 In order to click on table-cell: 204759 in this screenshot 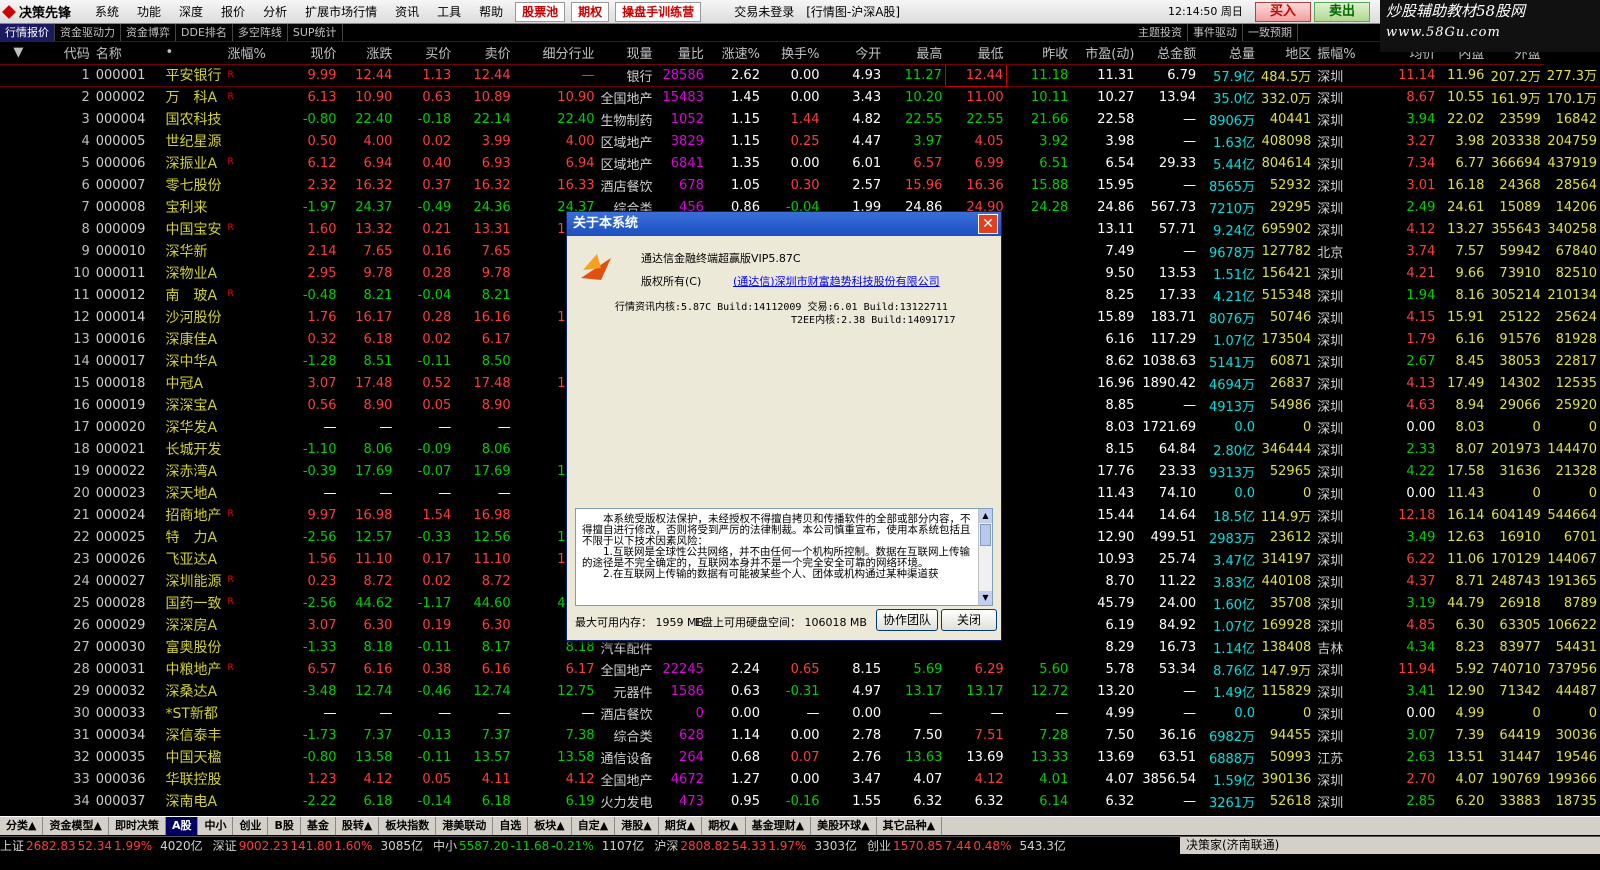, I will do `click(1572, 141)`.